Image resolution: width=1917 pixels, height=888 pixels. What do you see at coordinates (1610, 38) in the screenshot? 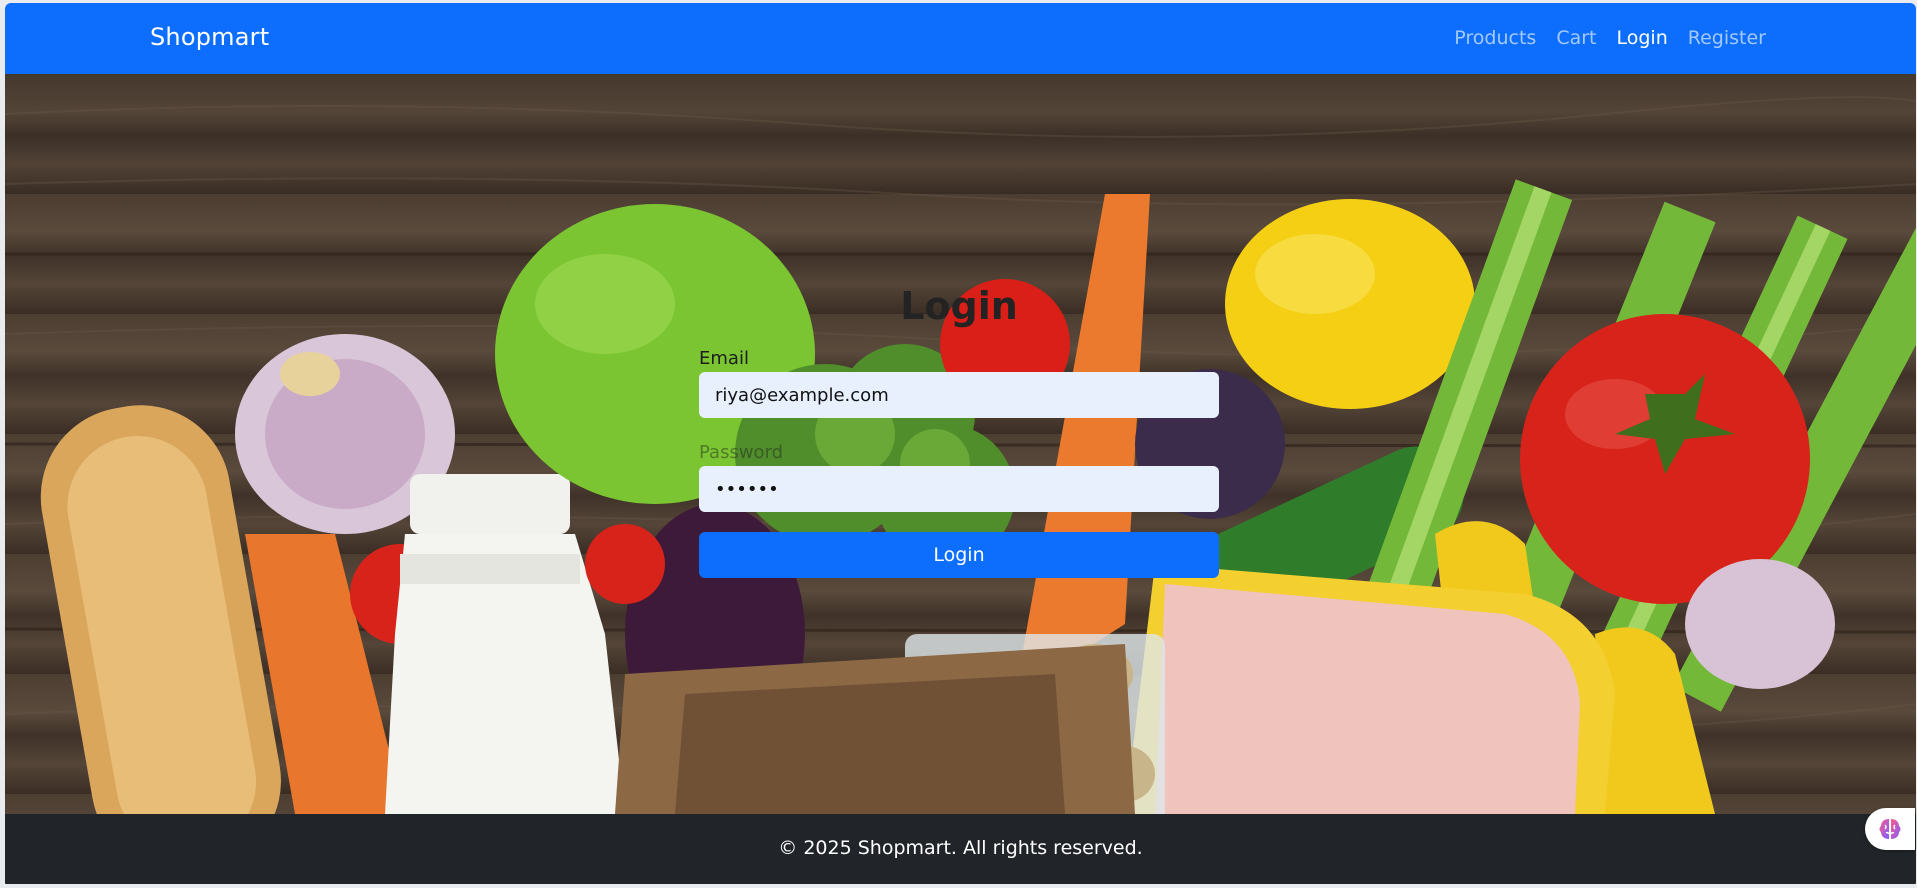
I see `nav-links: Products Cart Login Register` at bounding box center [1610, 38].